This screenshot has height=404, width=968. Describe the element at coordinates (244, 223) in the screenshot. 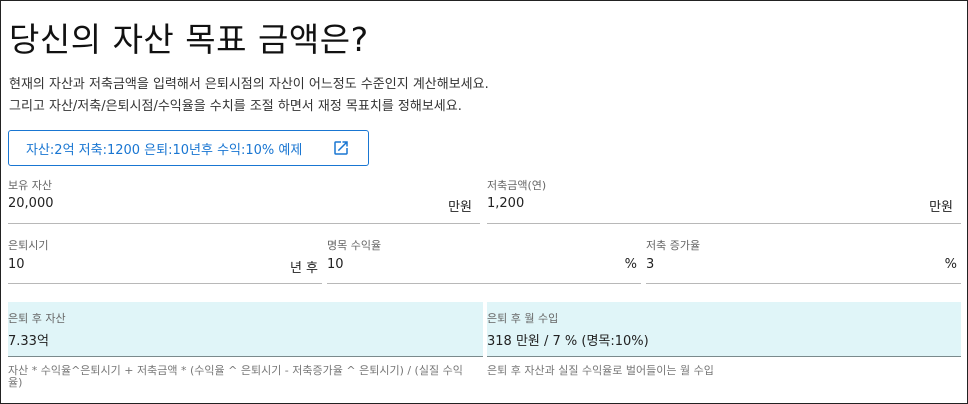

I see `assets-underline` at that location.